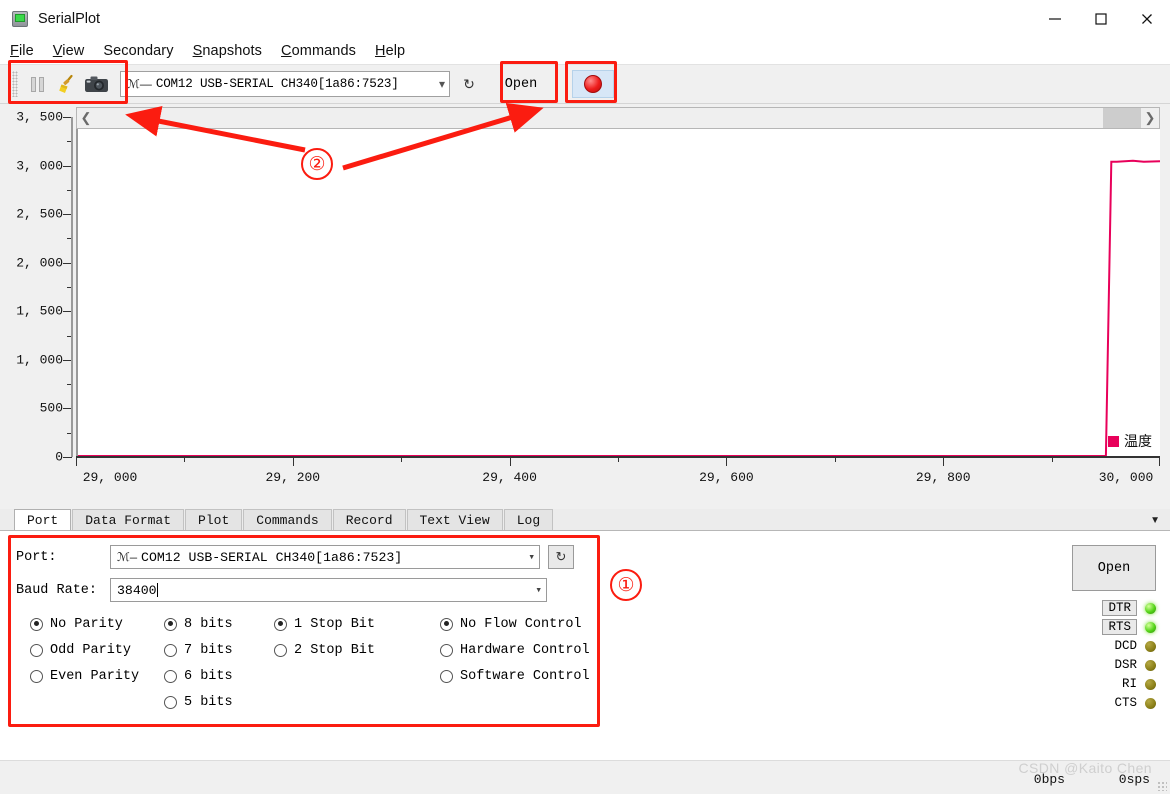  Describe the element at coordinates (39, 117) in the screenshot. I see `y-axis-tick-label: 3, 500` at that location.